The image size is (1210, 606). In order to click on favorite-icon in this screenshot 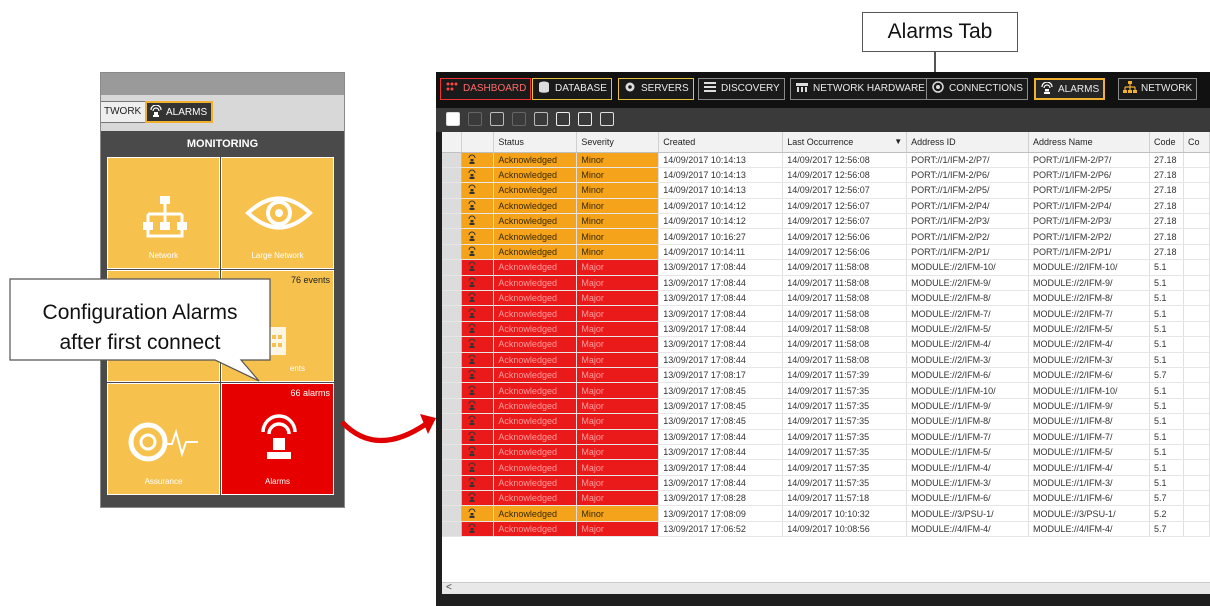, I will do `click(585, 119)`.